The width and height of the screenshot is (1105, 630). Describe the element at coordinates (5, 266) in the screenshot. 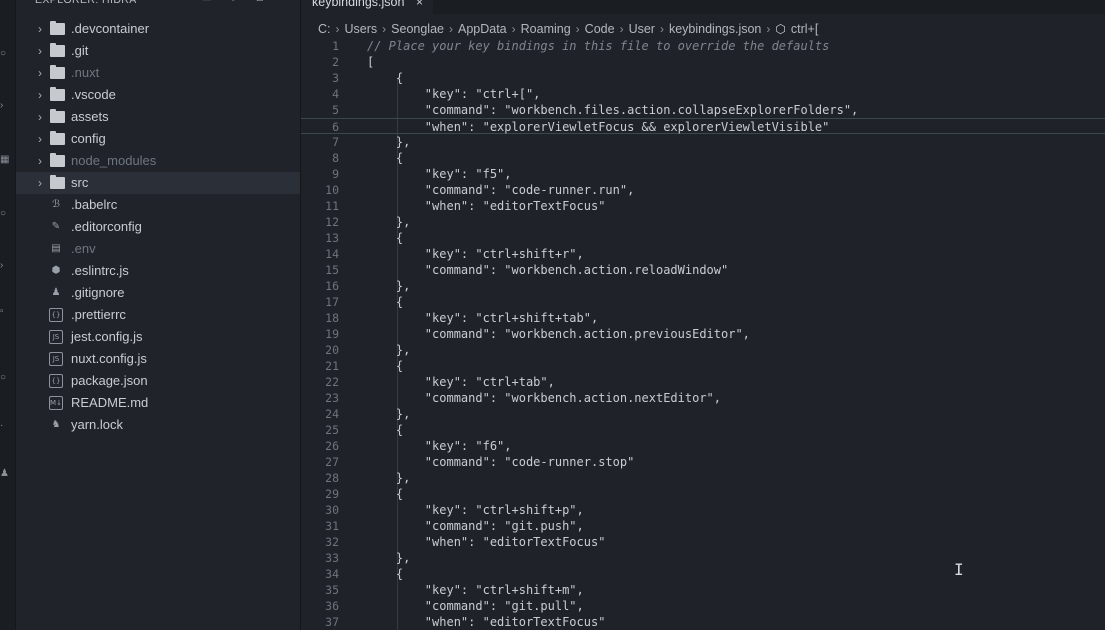

I see `remote-icon: ›` at that location.